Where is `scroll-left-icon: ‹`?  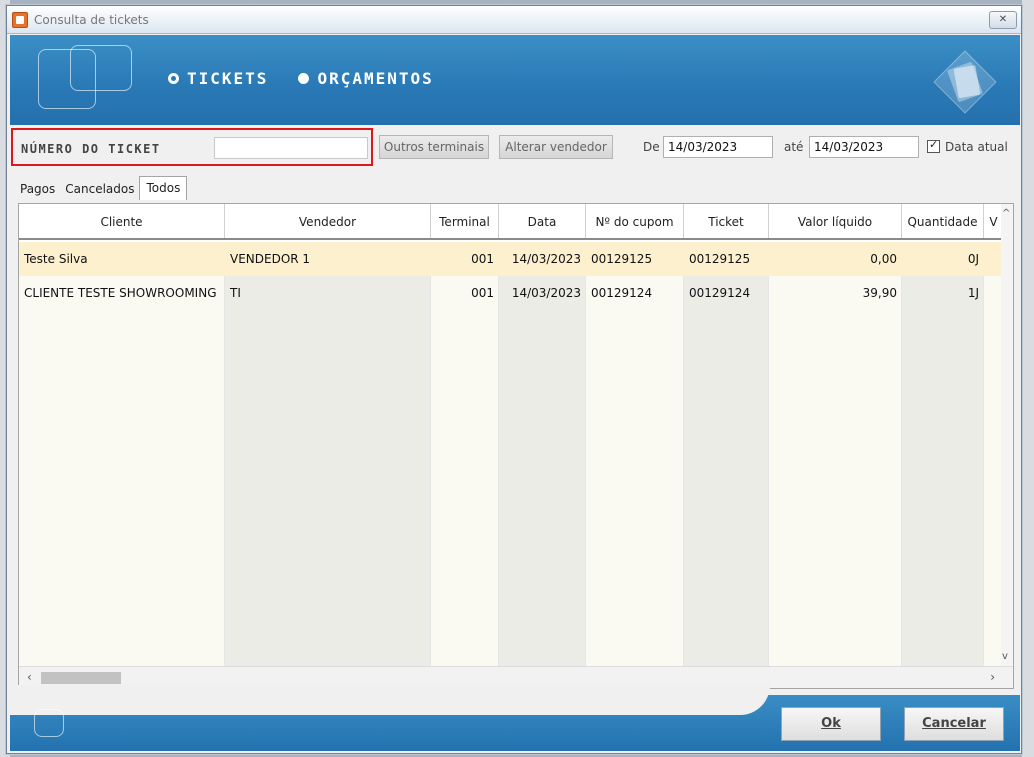
scroll-left-icon: ‹ is located at coordinates (29, 677).